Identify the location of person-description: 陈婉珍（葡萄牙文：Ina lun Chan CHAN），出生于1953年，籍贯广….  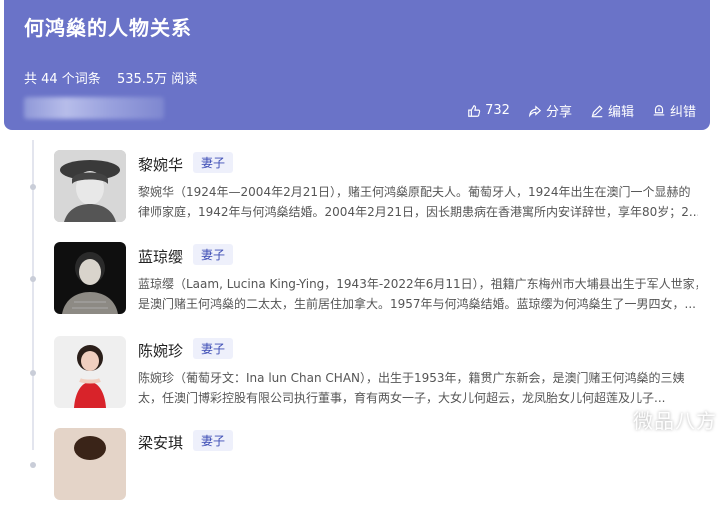
(418, 388).